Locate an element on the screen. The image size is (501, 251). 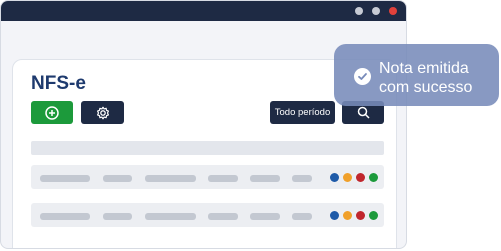
settings-button is located at coordinates (102, 112).